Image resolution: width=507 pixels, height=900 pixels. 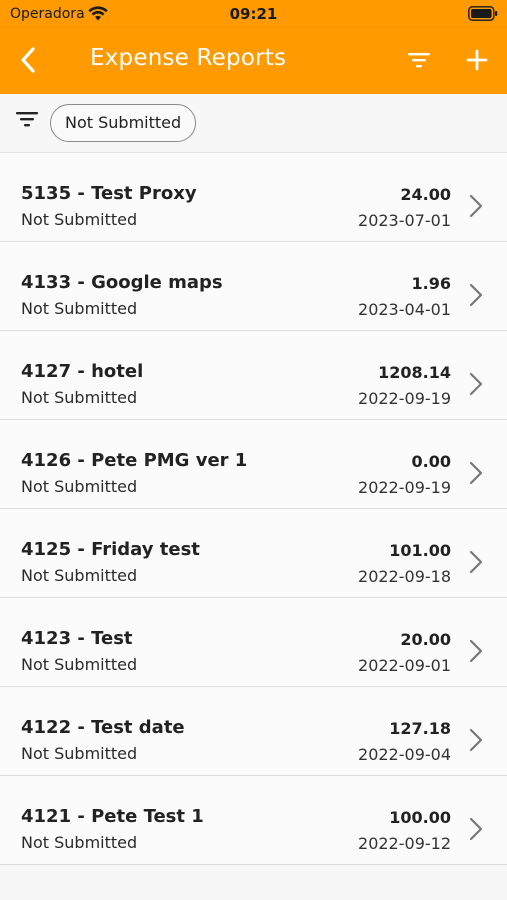 What do you see at coordinates (404, 220) in the screenshot?
I see `report-date: 2023-07-01` at bounding box center [404, 220].